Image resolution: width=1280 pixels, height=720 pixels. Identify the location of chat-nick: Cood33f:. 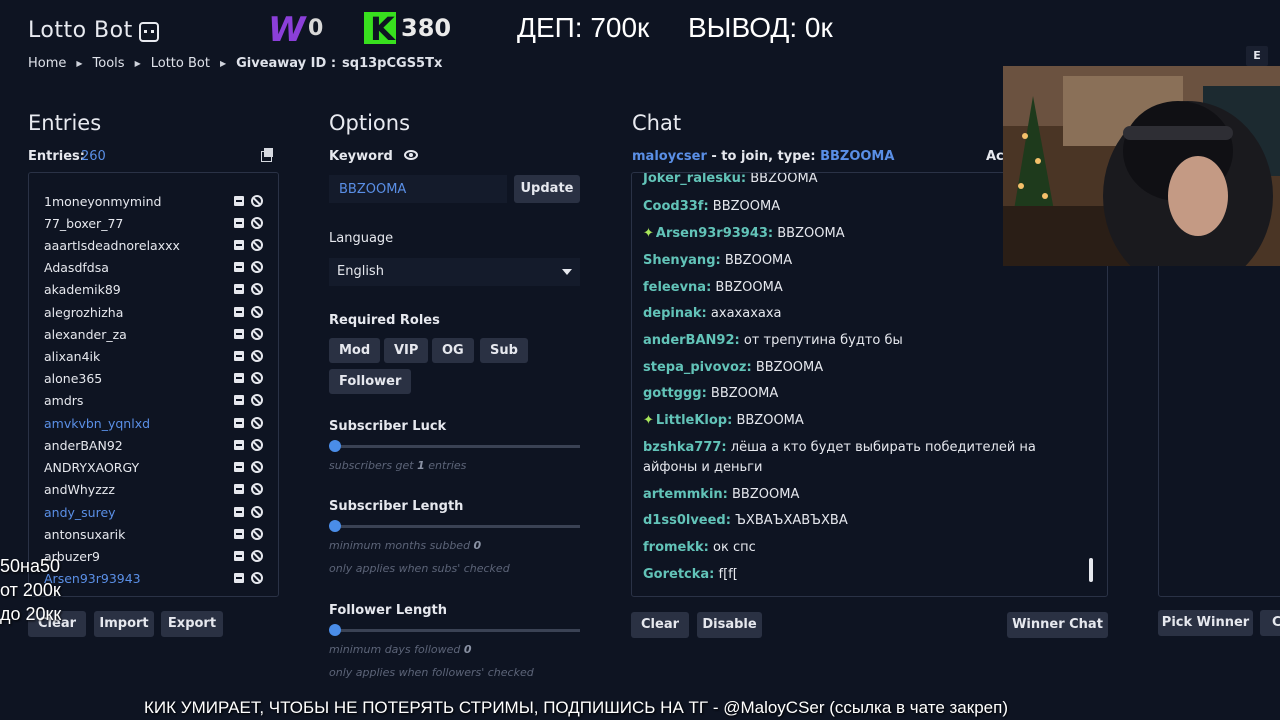
(676, 206).